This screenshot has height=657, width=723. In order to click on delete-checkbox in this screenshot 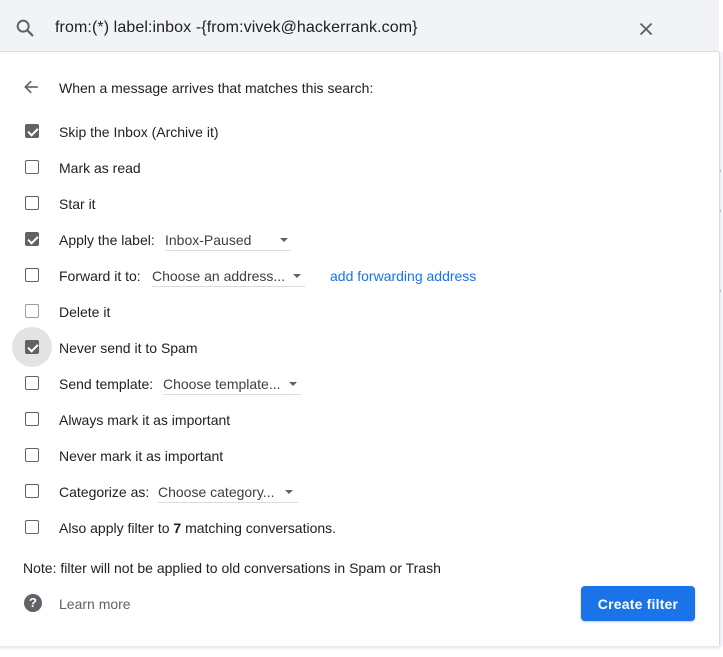, I will do `click(32, 311)`.